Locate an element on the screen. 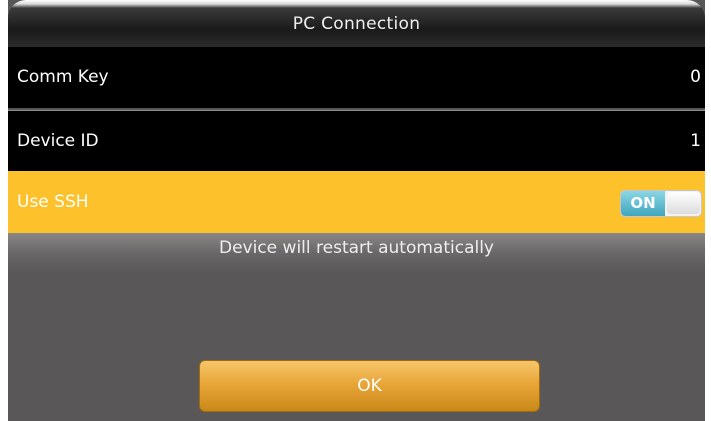 Image resolution: width=711 pixels, height=421 pixels. setting-label: Comm Key is located at coordinates (63, 77).